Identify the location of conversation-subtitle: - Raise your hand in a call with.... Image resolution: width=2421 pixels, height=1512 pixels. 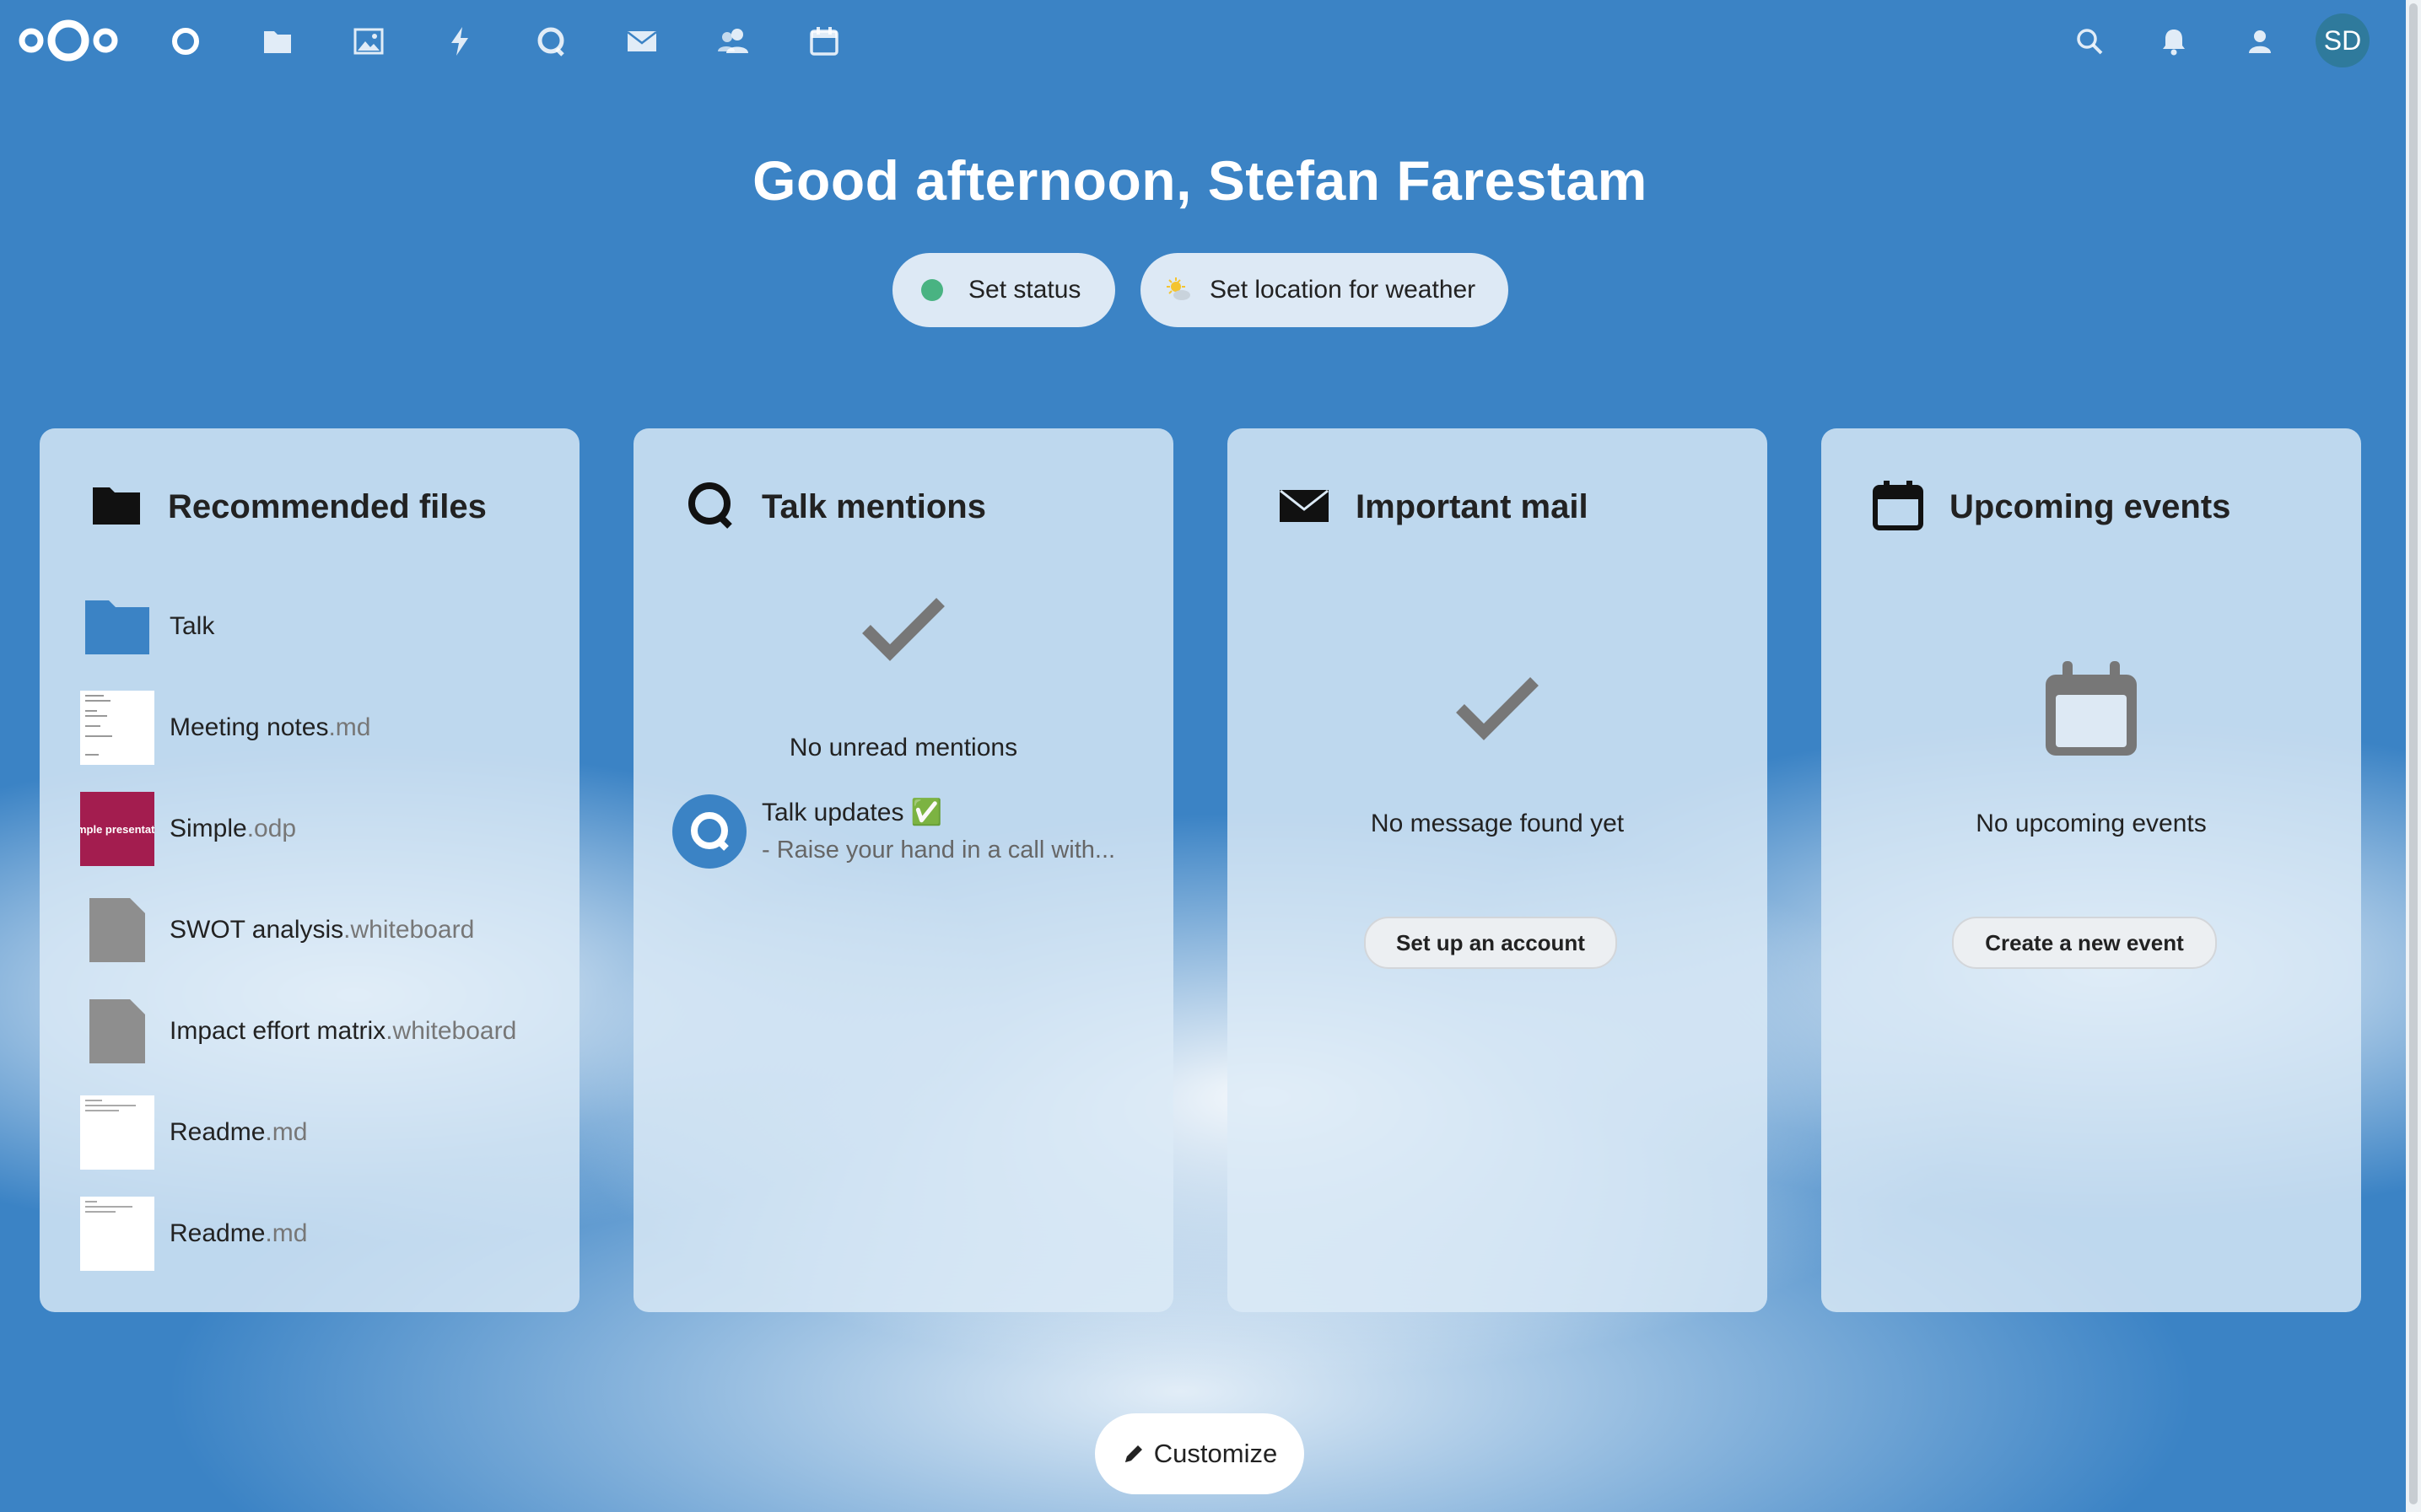
(939, 851).